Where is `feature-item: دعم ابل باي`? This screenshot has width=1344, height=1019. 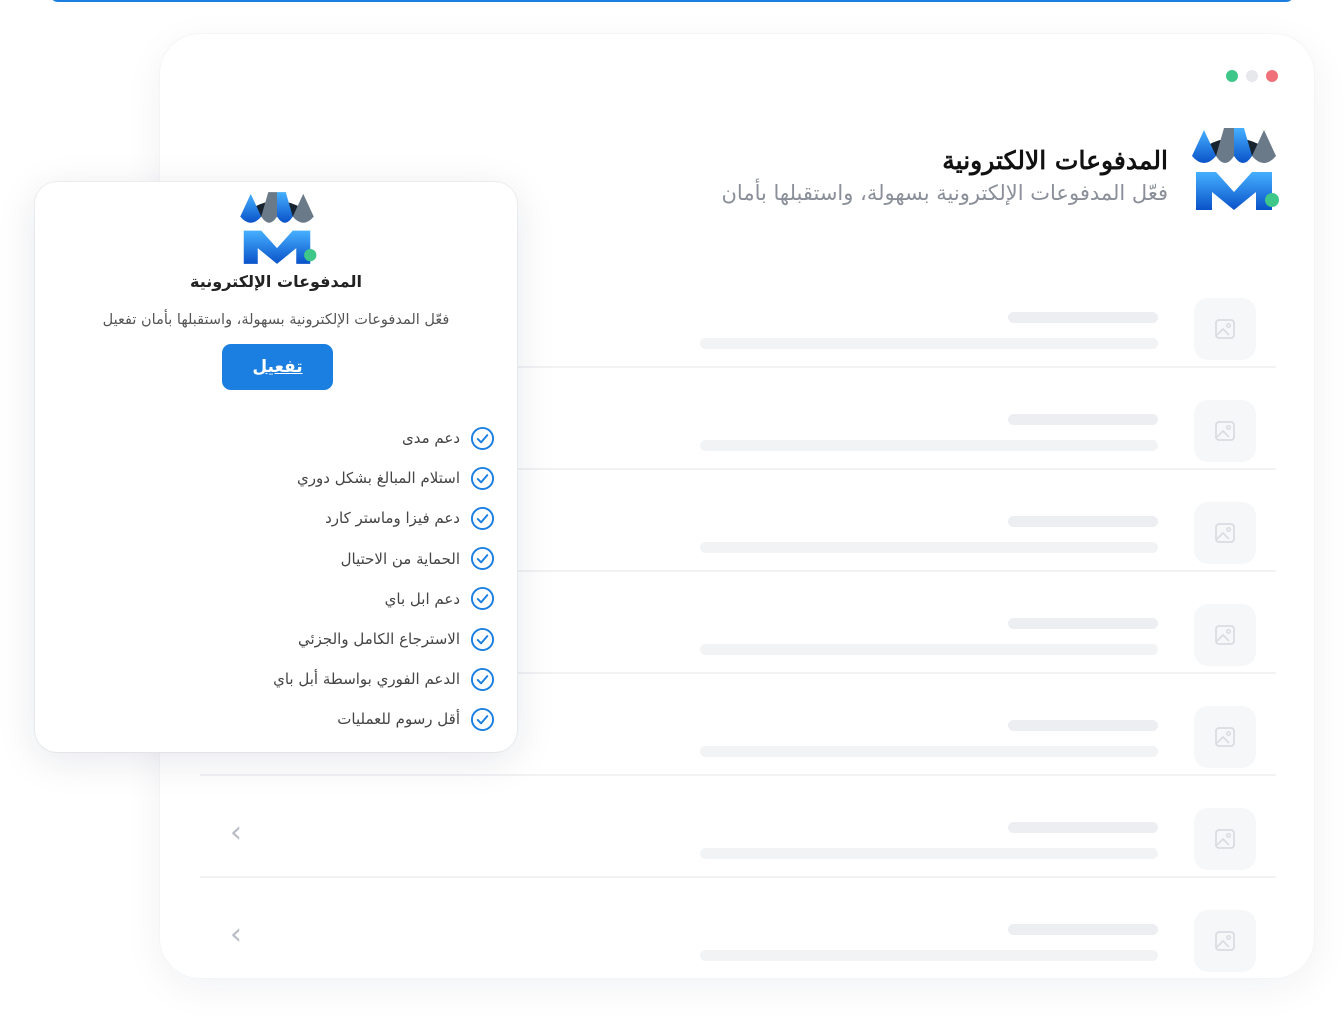 feature-item: دعم ابل باي is located at coordinates (384, 599).